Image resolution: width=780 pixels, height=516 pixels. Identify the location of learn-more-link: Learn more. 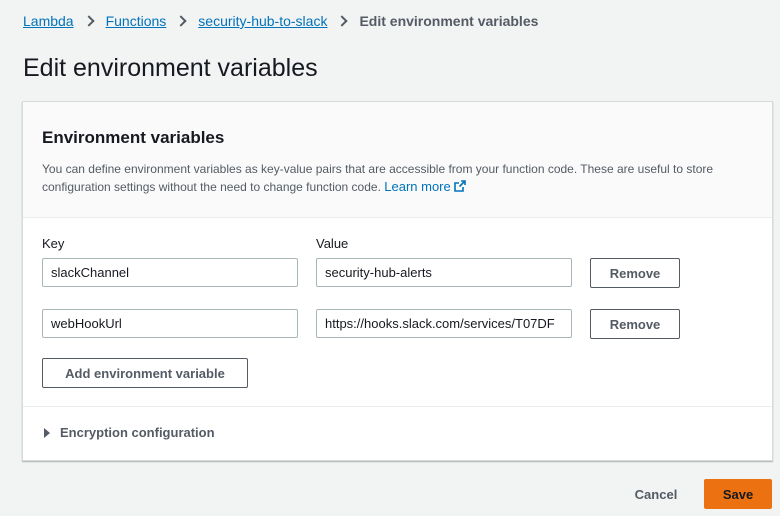
(425, 186).